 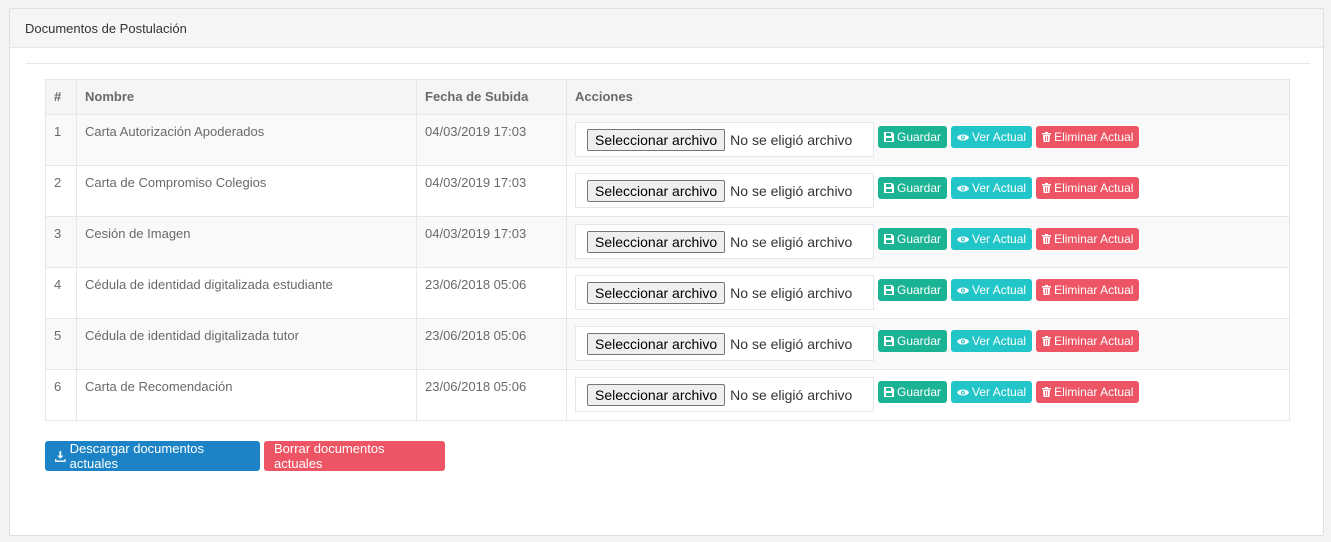 I want to click on download-documents-label: Descargar documentos actuales, so click(x=137, y=456).